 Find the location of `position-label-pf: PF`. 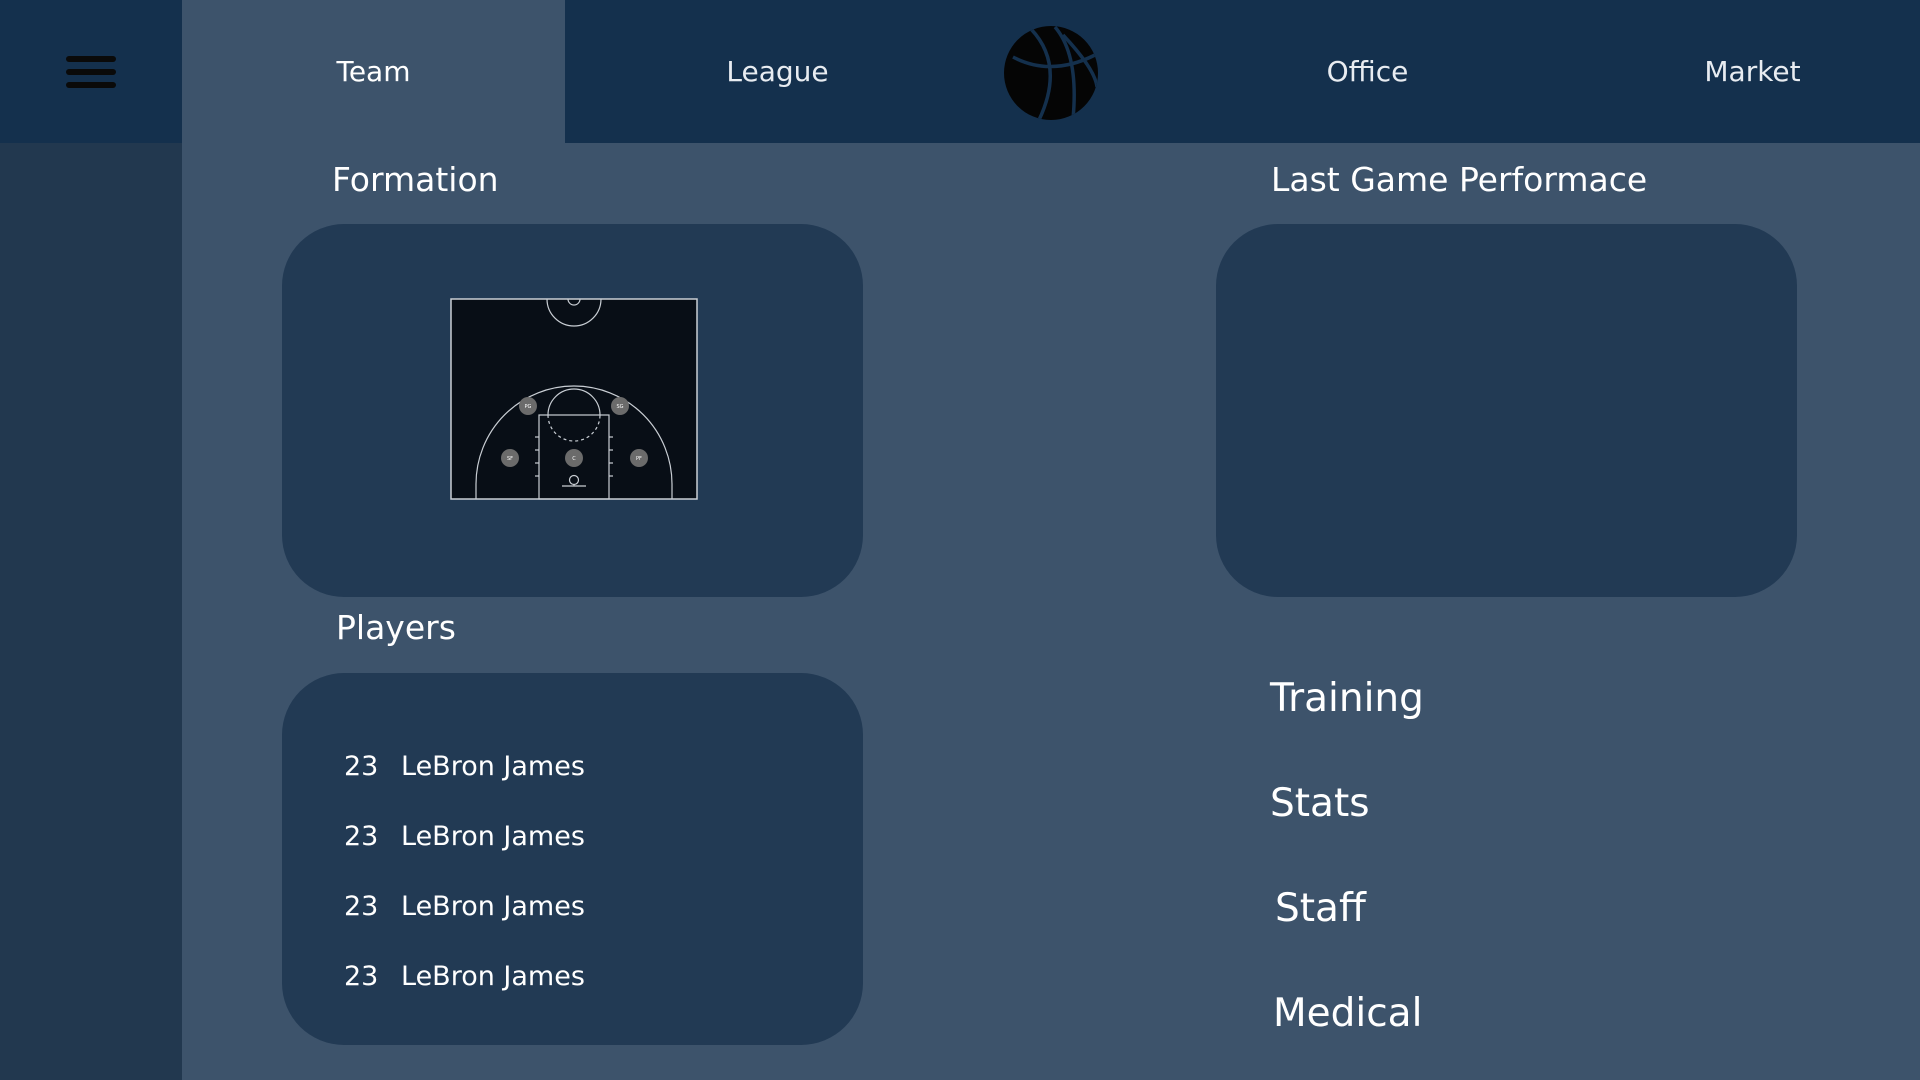

position-label-pf: PF is located at coordinates (639, 459).